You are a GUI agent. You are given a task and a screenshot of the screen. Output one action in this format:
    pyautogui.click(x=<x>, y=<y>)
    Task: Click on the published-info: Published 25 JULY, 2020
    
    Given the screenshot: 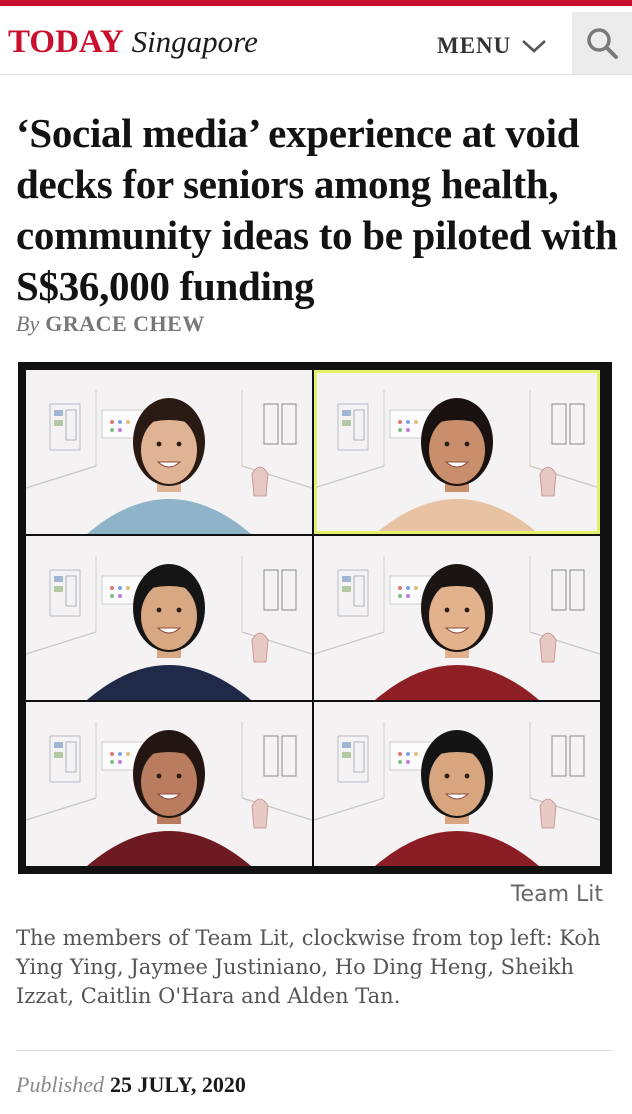 What is the action you would take?
    pyautogui.click(x=131, y=1085)
    